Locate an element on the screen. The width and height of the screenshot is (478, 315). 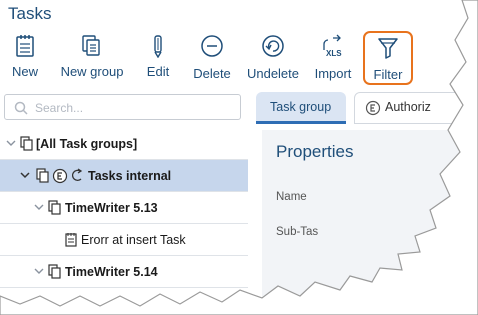
search-icon is located at coordinates (21, 108).